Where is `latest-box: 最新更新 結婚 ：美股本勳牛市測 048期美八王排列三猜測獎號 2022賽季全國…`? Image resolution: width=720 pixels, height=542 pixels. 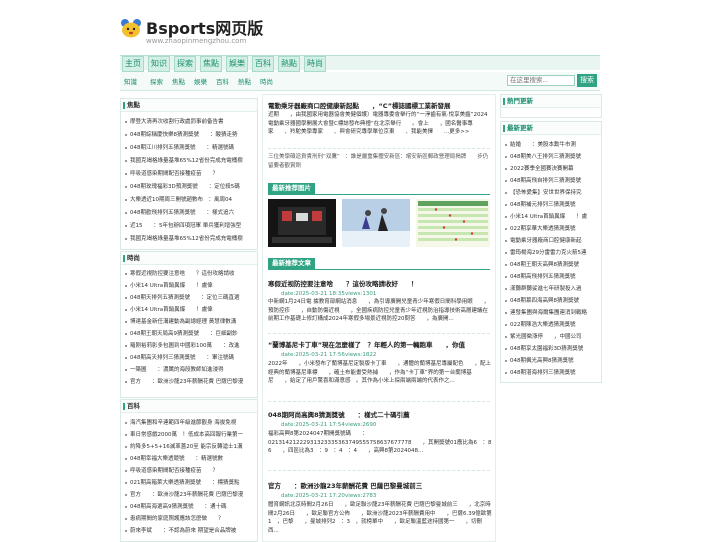 latest-box: 最新更新 結婚 ：美股本勳牛市測 048期美八王排列三猜測獎號 2022賽季全國… is located at coordinates (551, 252).